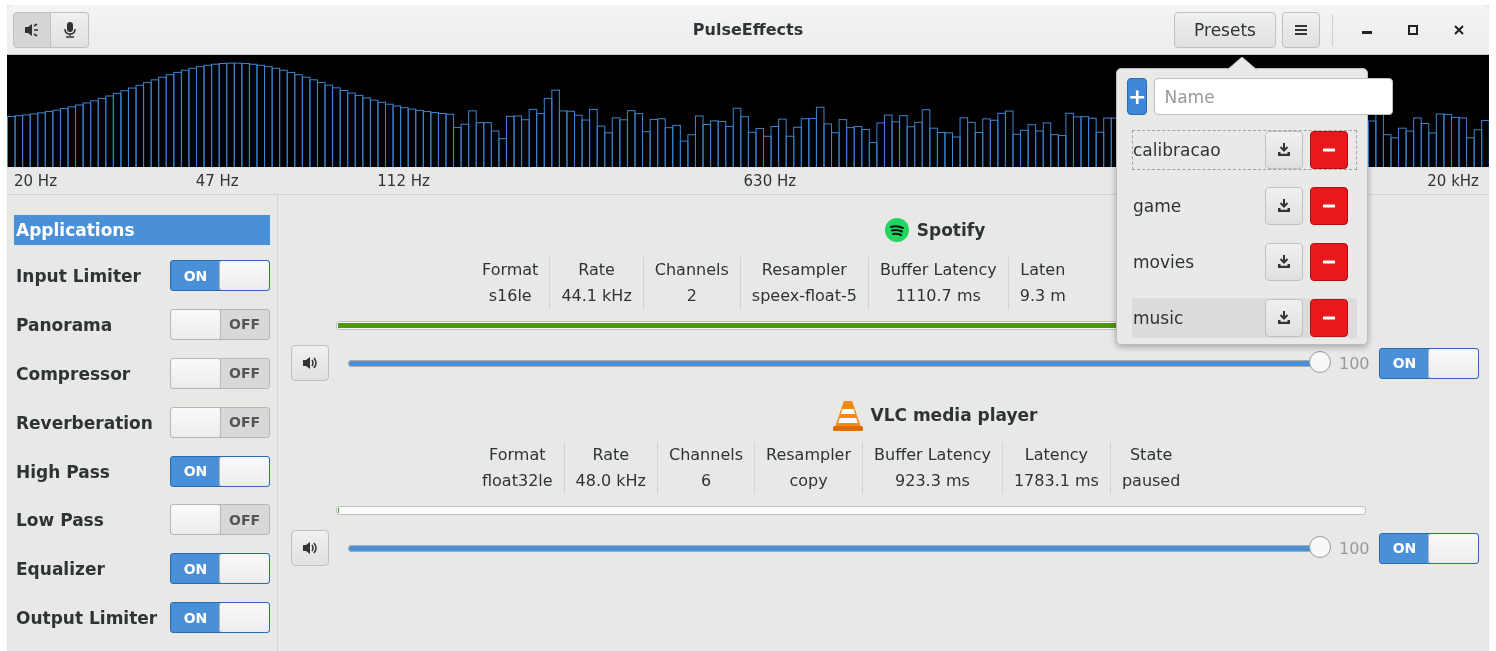 The width and height of the screenshot is (1496, 651). I want to click on presets-button: Presets, so click(1225, 29).